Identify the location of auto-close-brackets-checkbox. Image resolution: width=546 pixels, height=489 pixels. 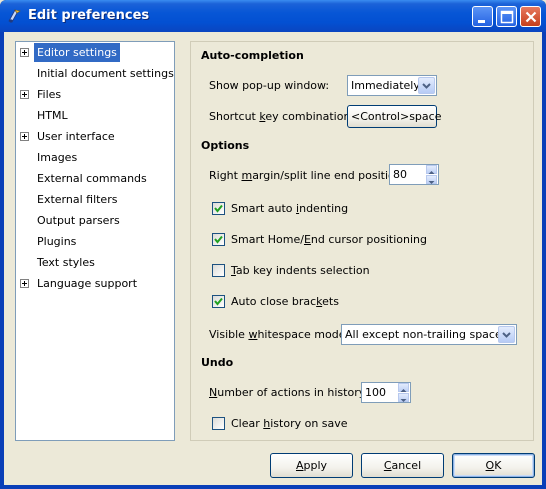
(218, 301).